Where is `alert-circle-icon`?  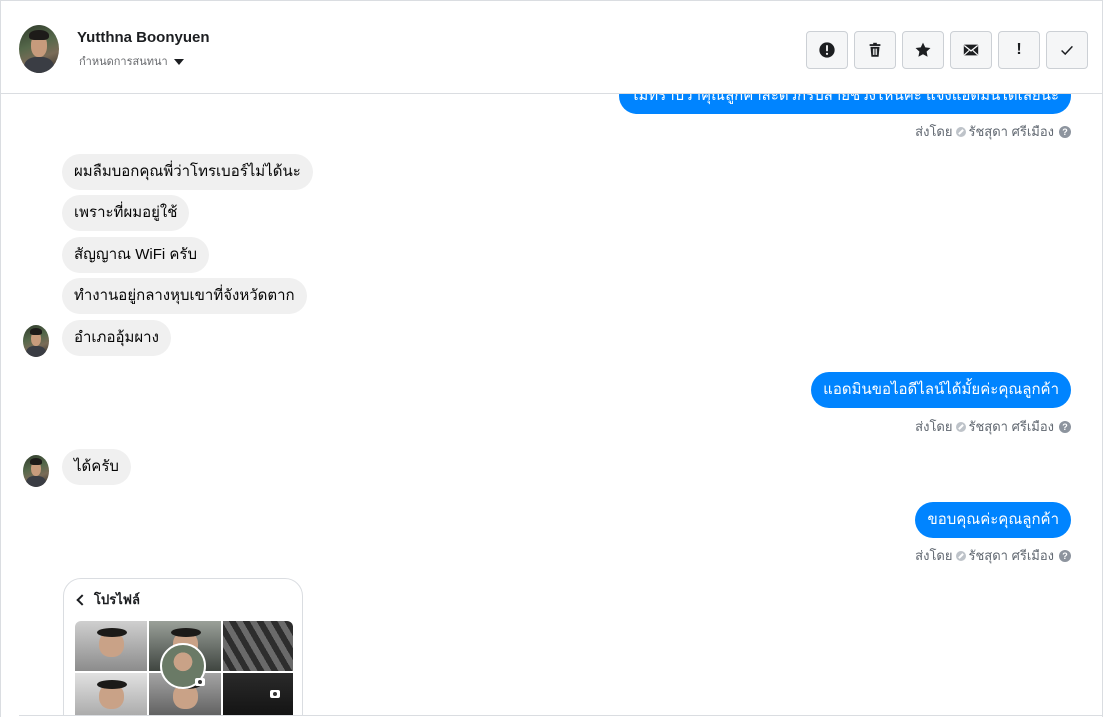
alert-circle-icon is located at coordinates (827, 50).